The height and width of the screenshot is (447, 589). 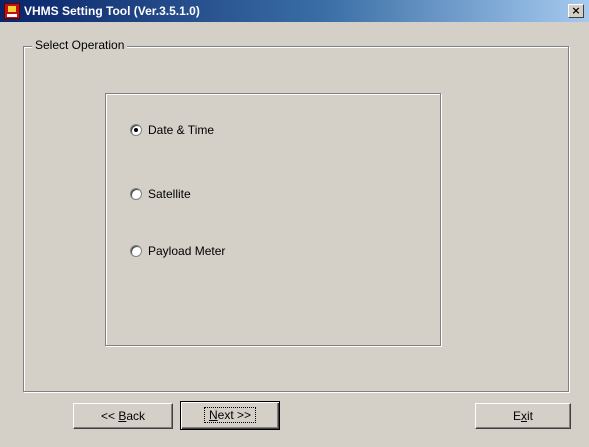 I want to click on window-title: VHMS Setting Tool (Ver.3.5.1.0), so click(x=112, y=11).